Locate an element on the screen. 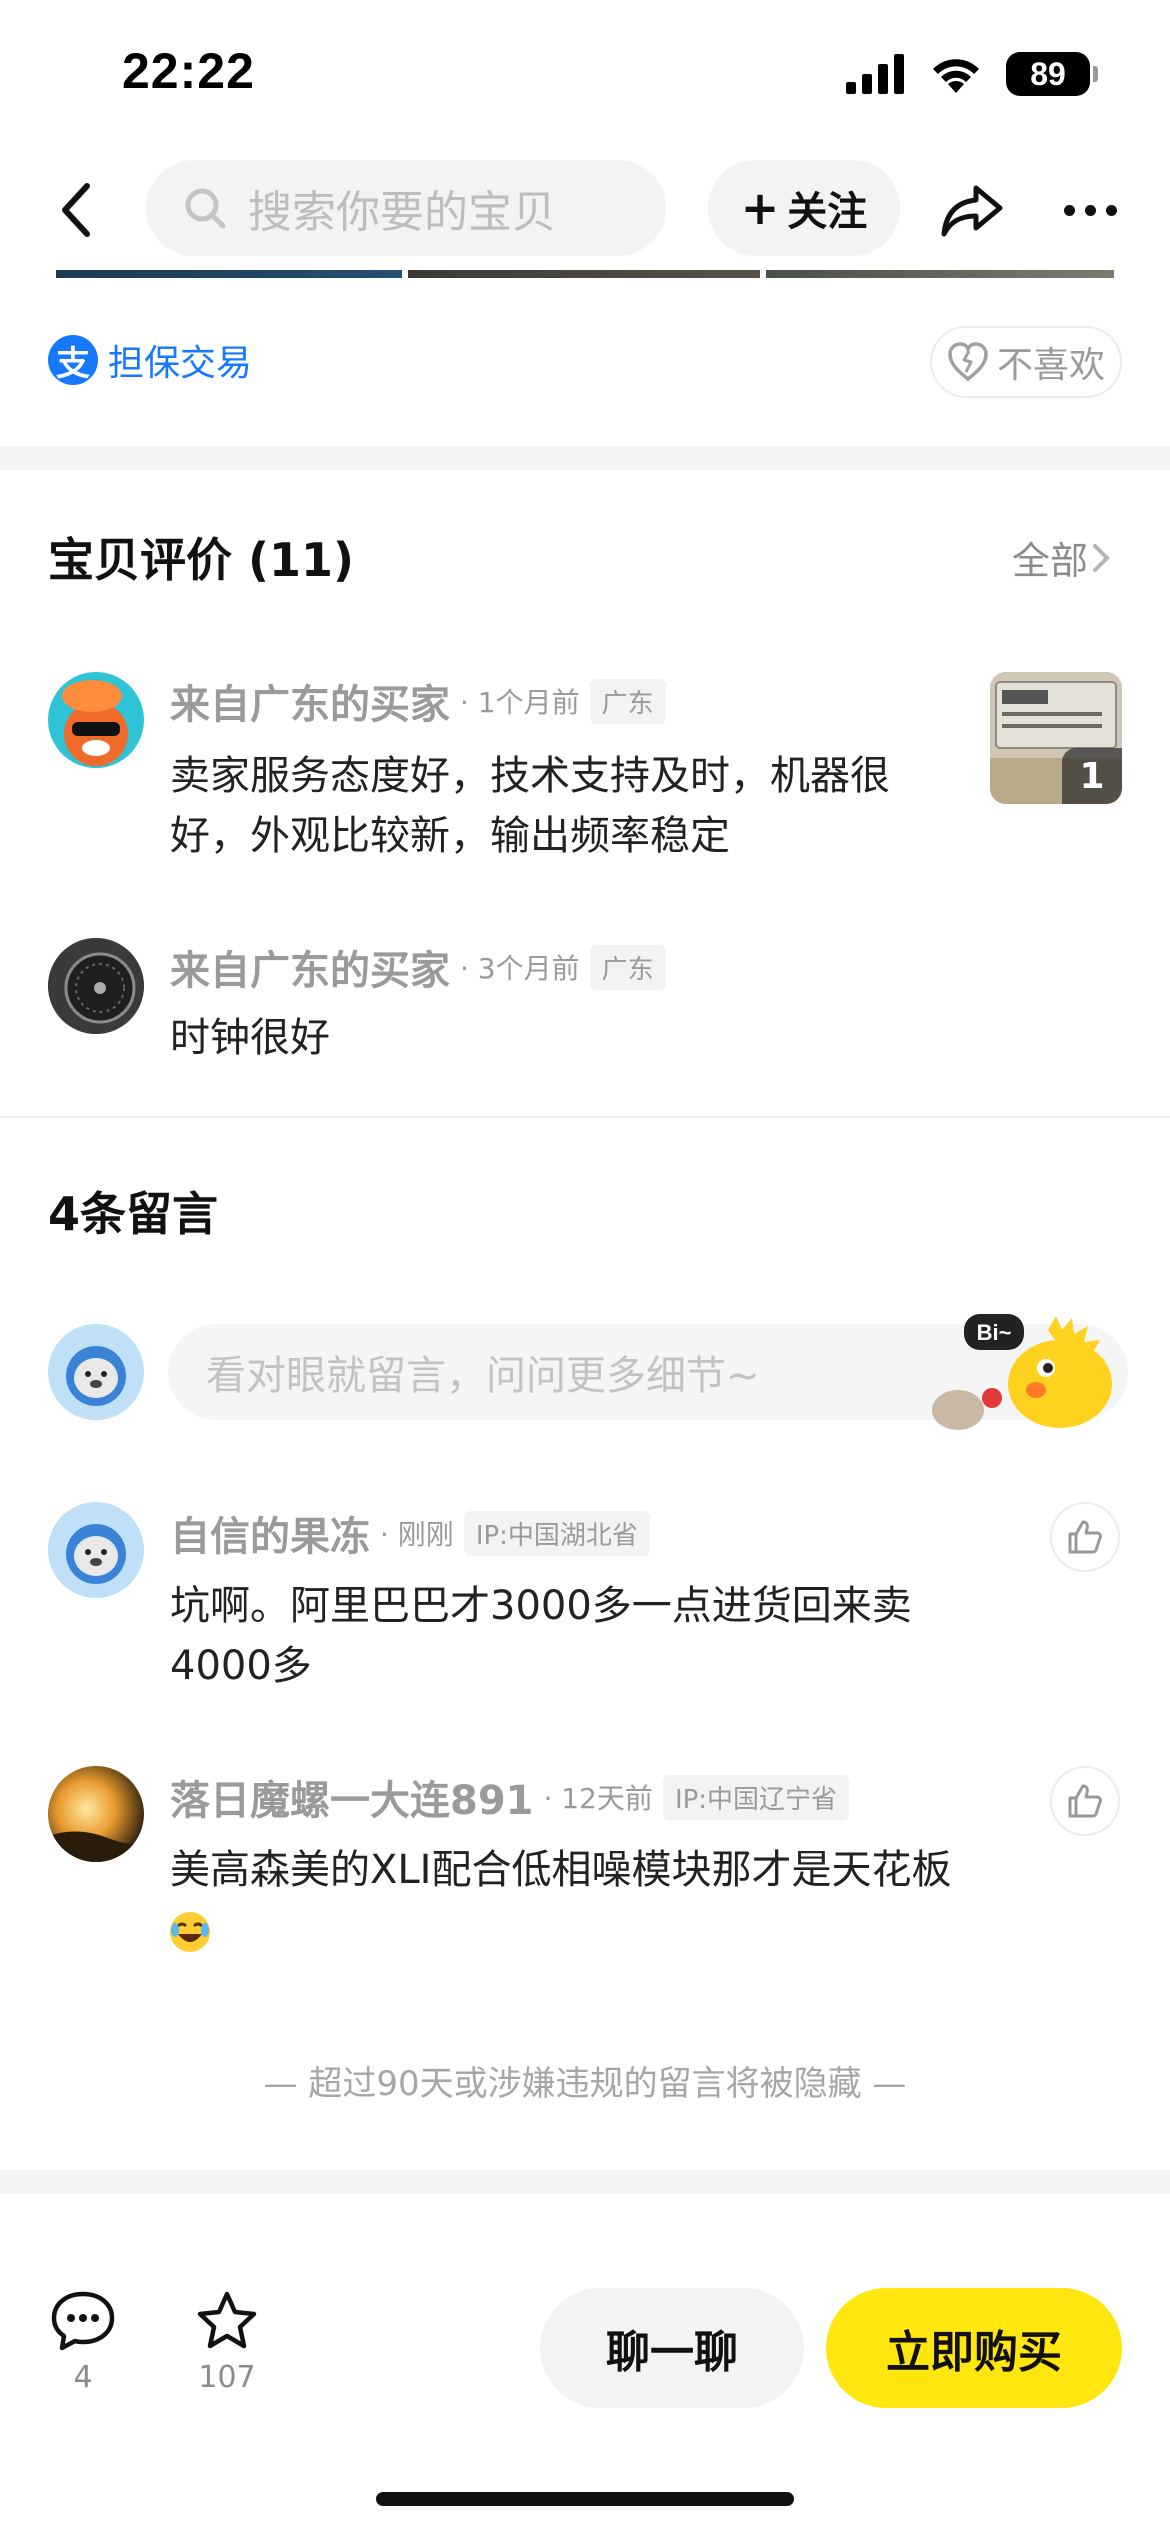  chat-button: 聊一聊 is located at coordinates (672, 2348).